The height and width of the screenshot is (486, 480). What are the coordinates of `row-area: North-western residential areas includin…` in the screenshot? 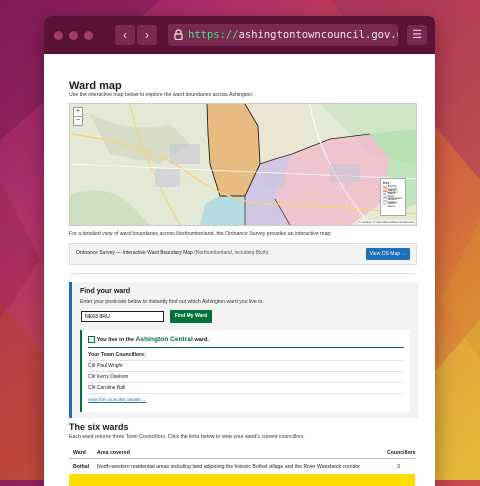 It's located at (229, 467).